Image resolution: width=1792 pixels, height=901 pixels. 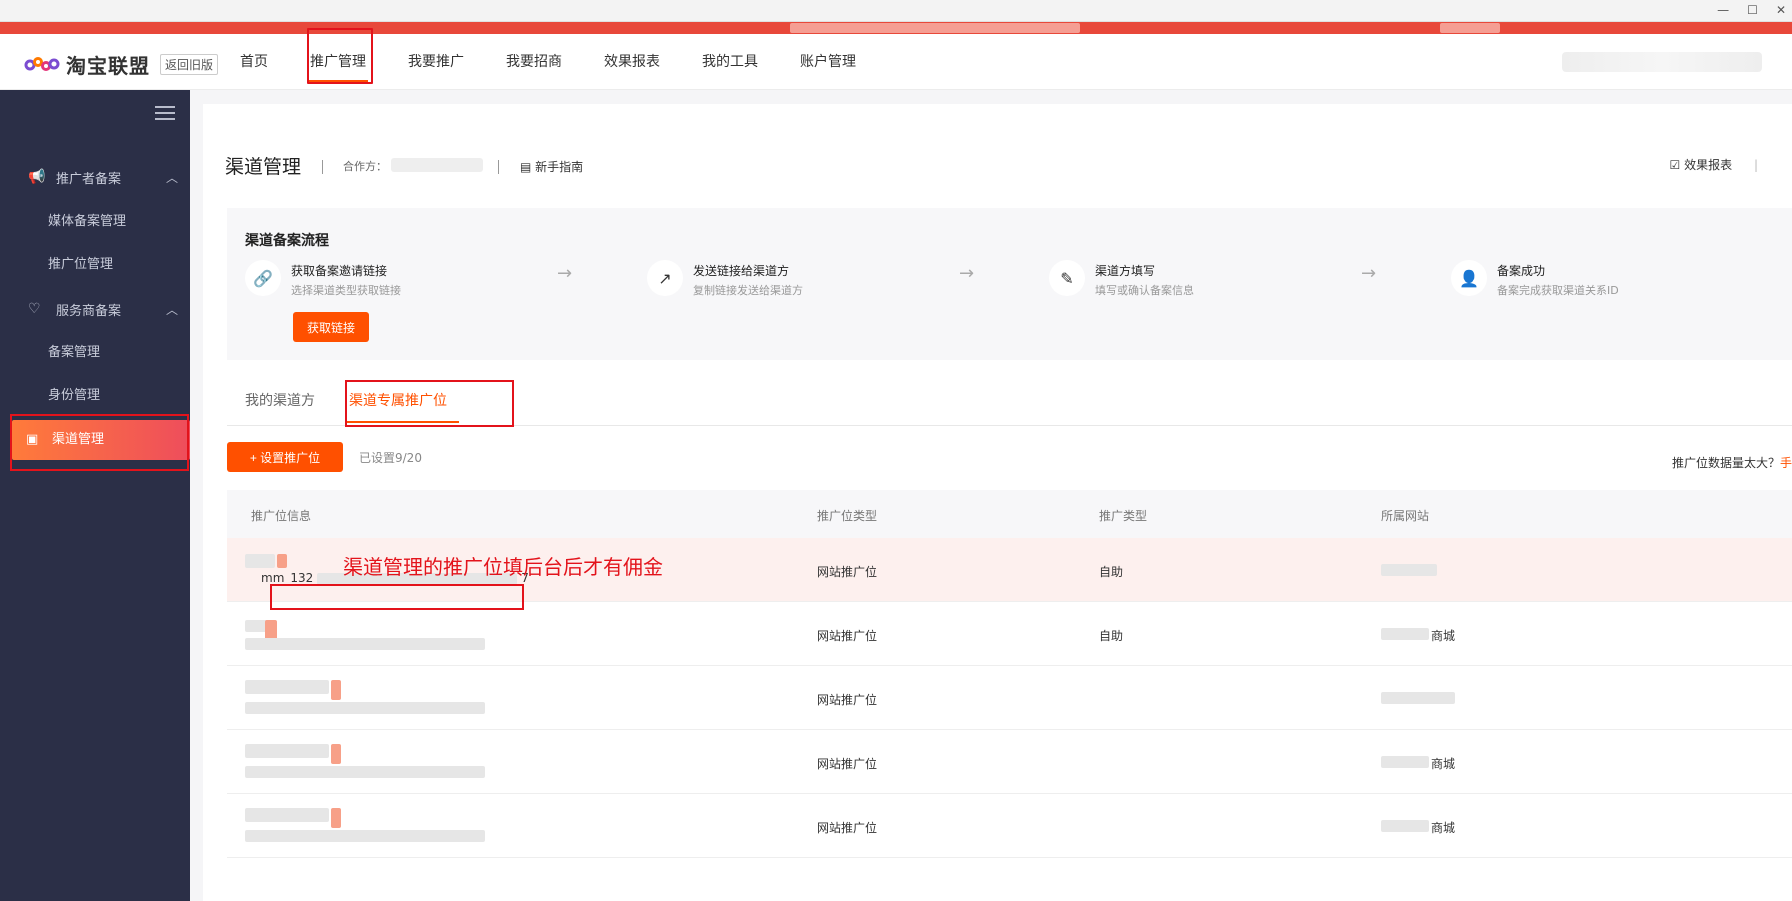 I want to click on notice-right-blur, so click(x=1470, y=28).